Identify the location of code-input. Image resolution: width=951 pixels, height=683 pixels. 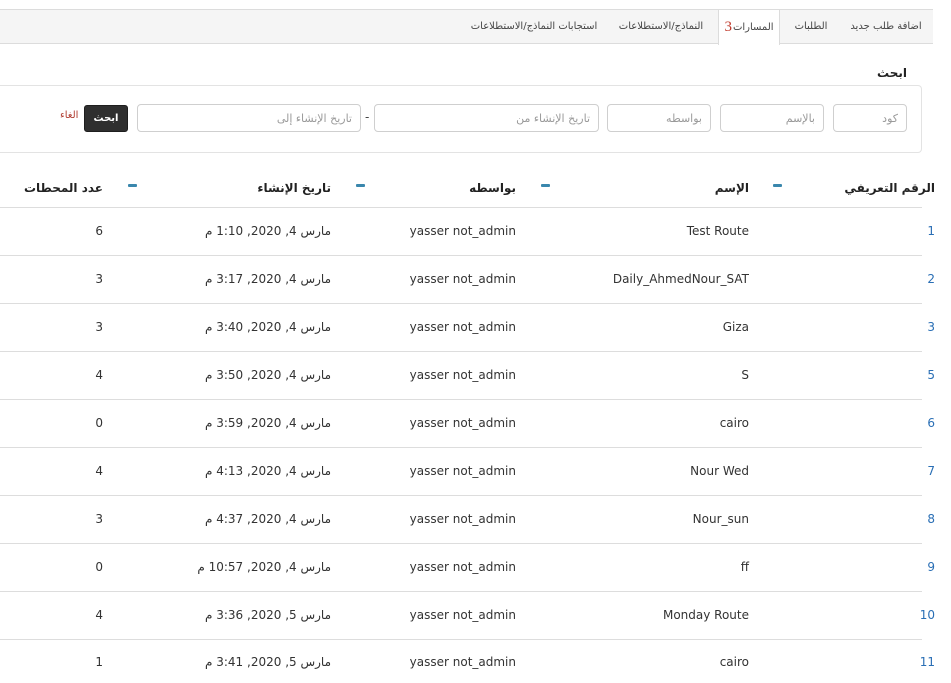
(870, 118).